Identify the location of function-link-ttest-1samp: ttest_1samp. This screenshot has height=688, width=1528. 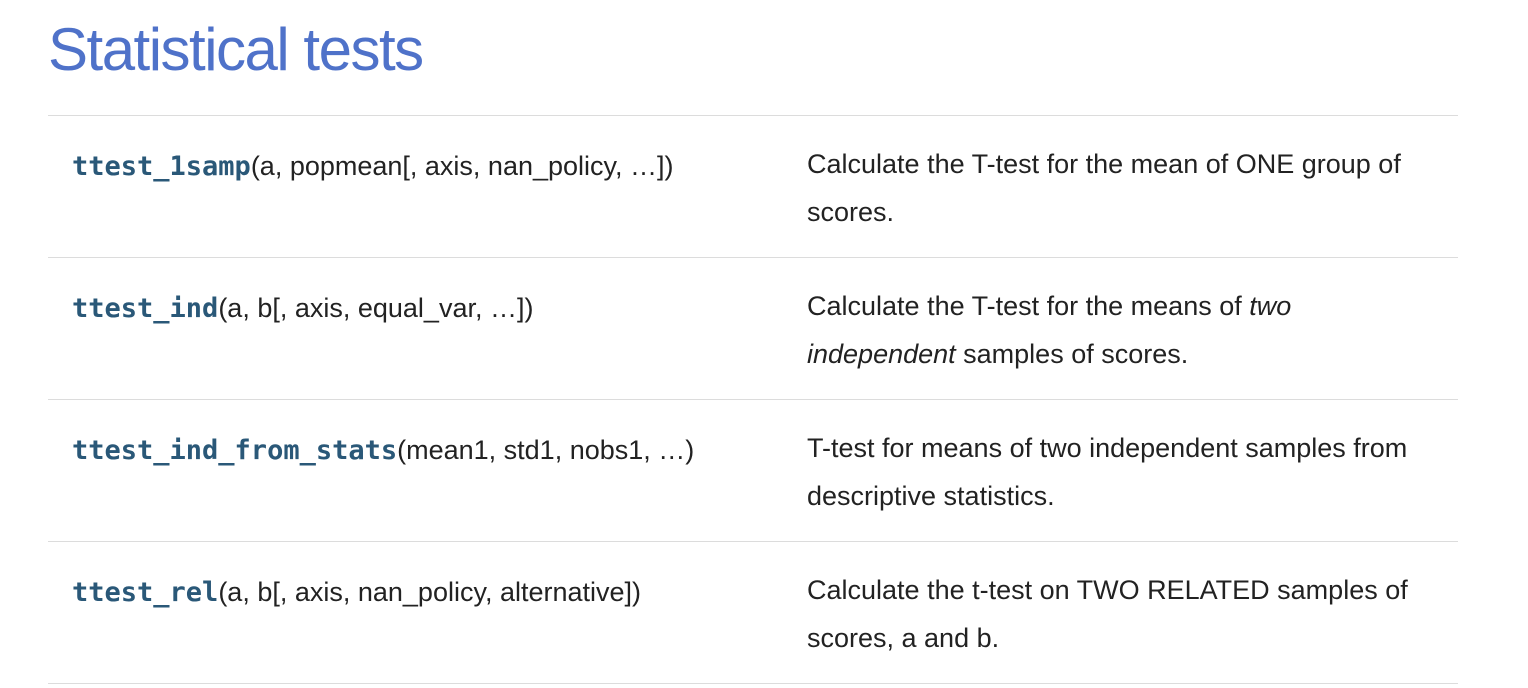
(161, 166).